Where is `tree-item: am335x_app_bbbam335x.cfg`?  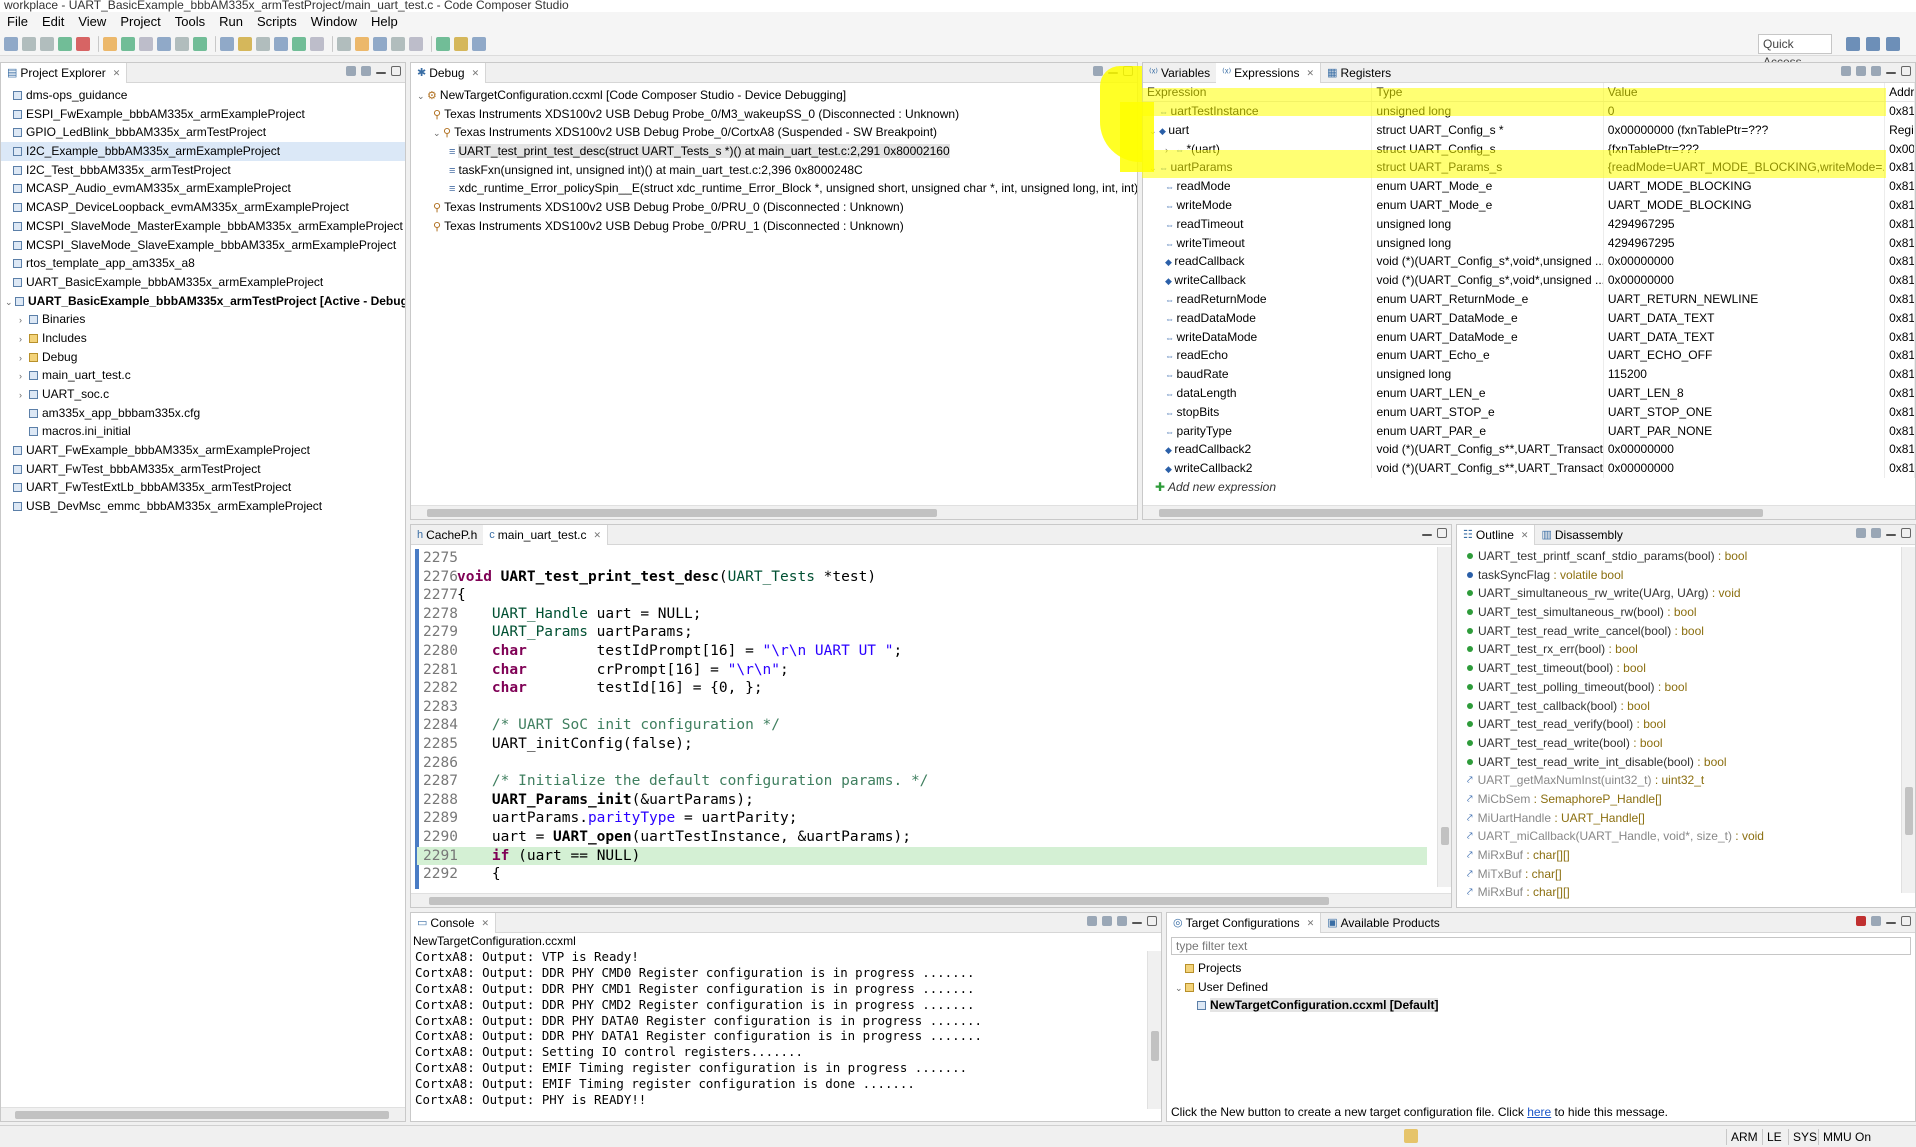 tree-item: am335x_app_bbbam335x.cfg is located at coordinates (203, 413).